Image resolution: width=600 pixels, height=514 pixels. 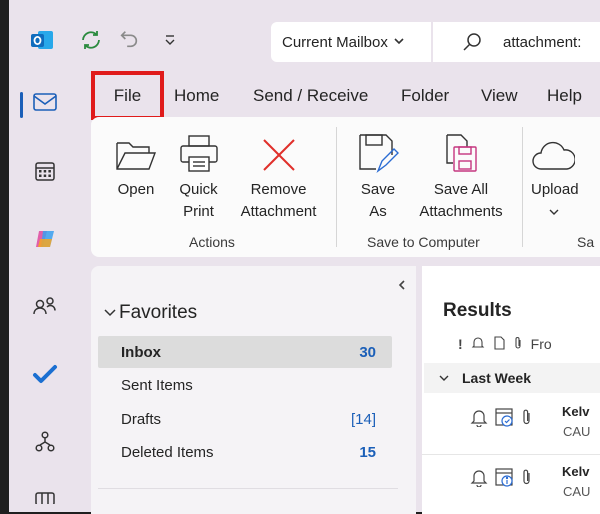 What do you see at coordinates (586, 242) in the screenshot?
I see `group-label-share: Sa` at bounding box center [586, 242].